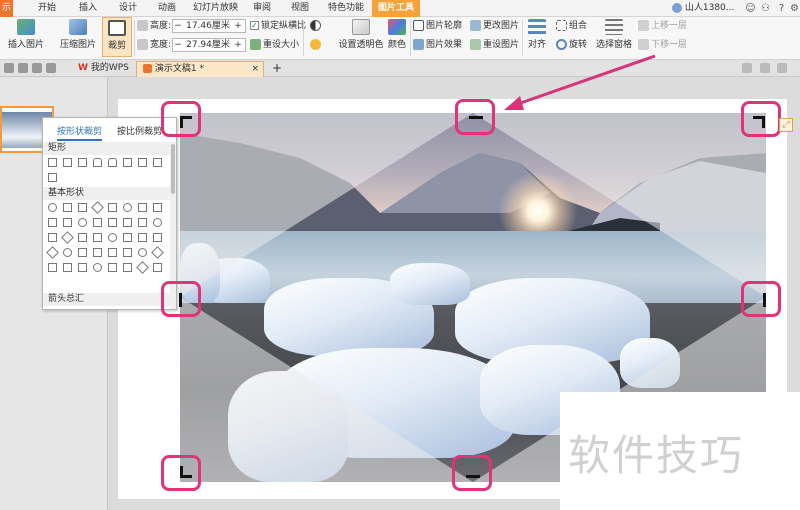 Image resolution: width=800 pixels, height=510 pixels. Describe the element at coordinates (472, 473) in the screenshot. I see `crop-handle-bottom` at that location.